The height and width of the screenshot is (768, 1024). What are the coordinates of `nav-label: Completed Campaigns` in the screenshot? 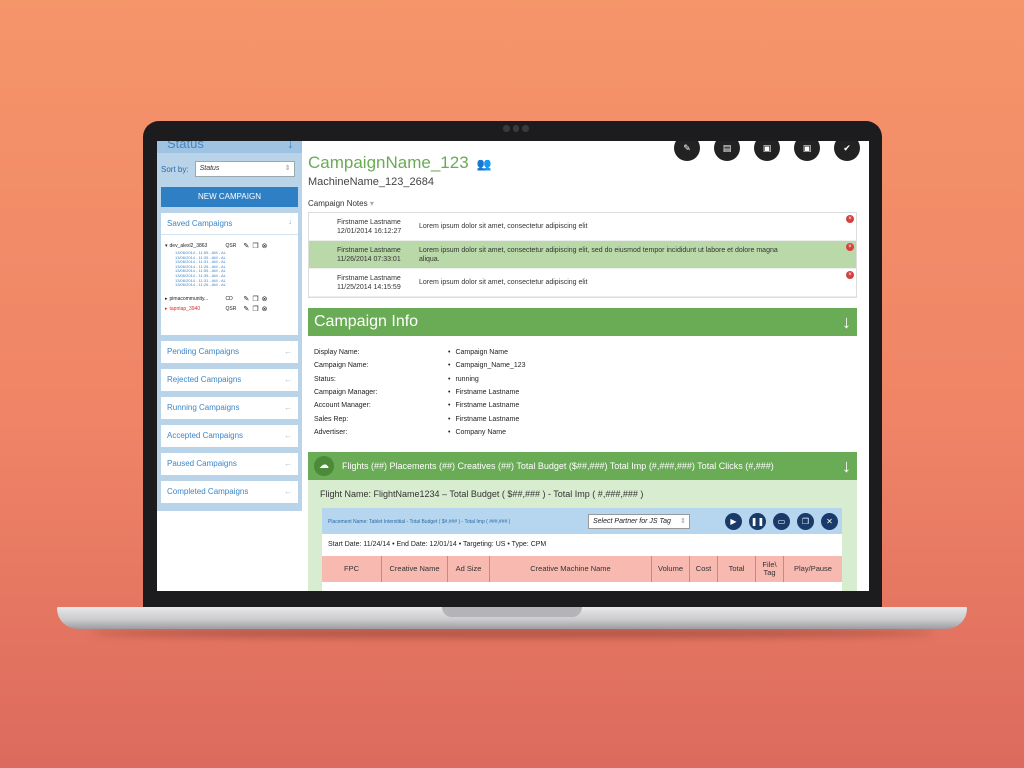 It's located at (208, 491).